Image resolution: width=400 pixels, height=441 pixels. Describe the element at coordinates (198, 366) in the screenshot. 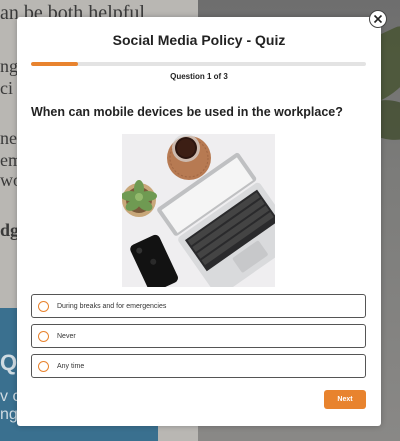

I see `answer-option: Any time` at that location.